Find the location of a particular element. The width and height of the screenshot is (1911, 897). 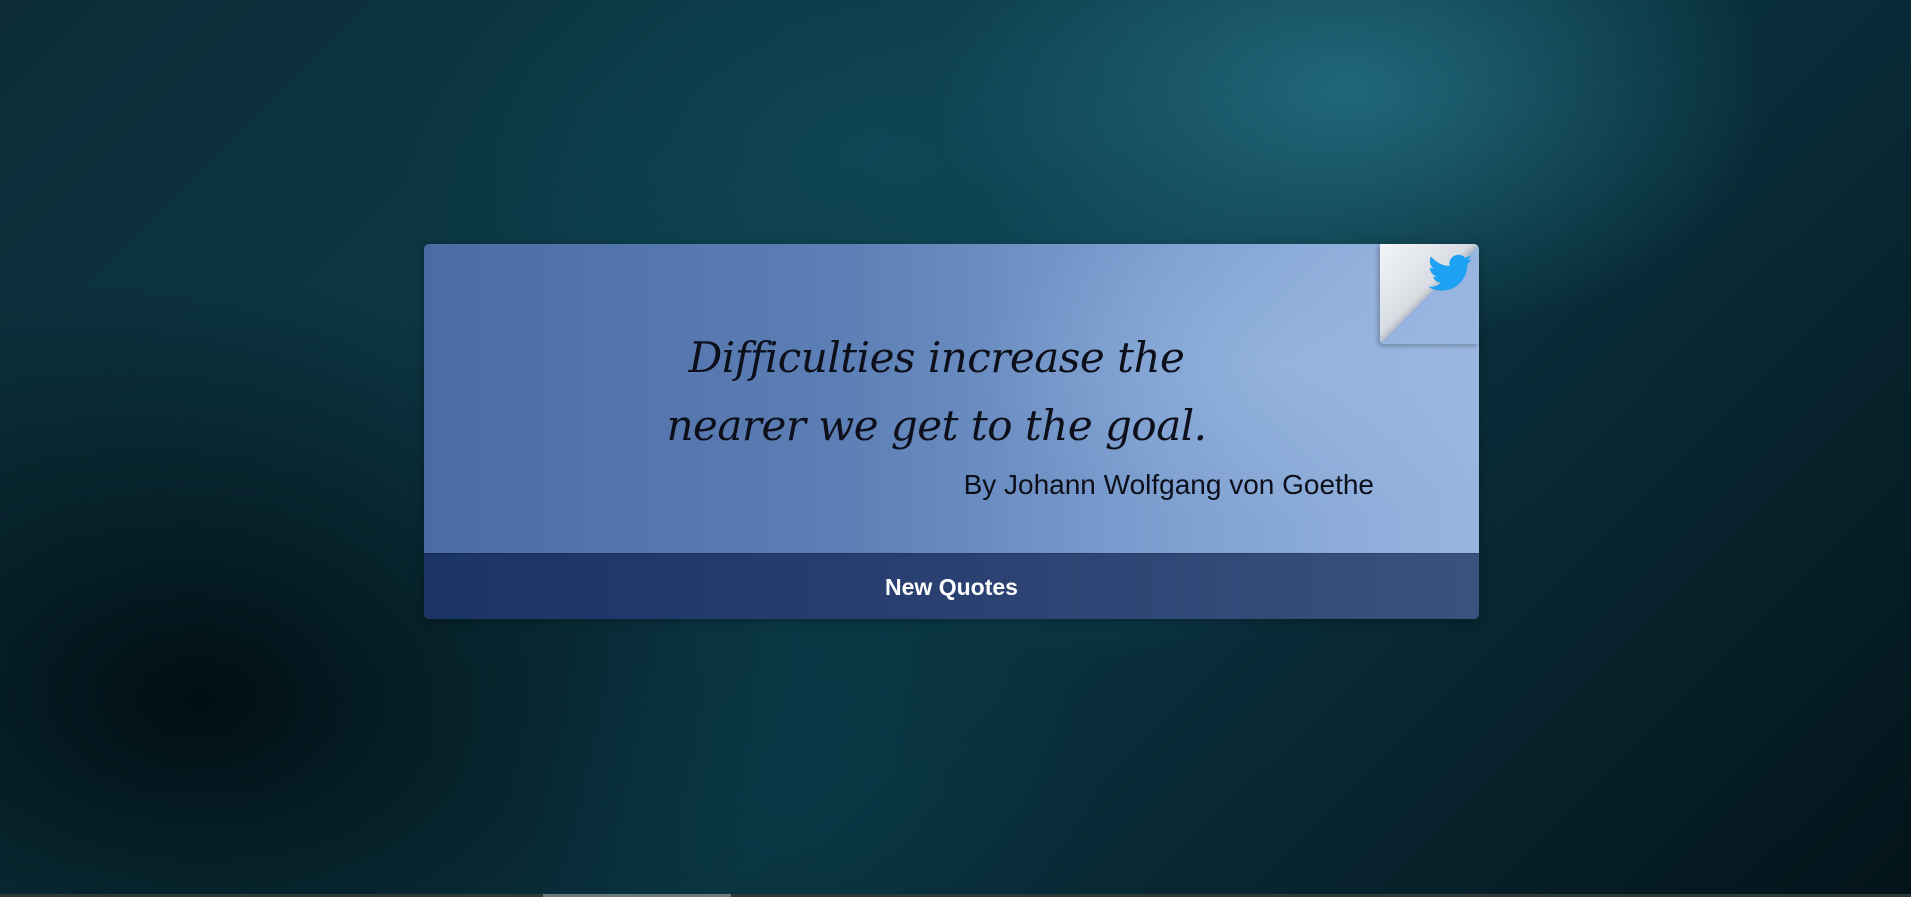

tweet-button is located at coordinates (1429, 294).